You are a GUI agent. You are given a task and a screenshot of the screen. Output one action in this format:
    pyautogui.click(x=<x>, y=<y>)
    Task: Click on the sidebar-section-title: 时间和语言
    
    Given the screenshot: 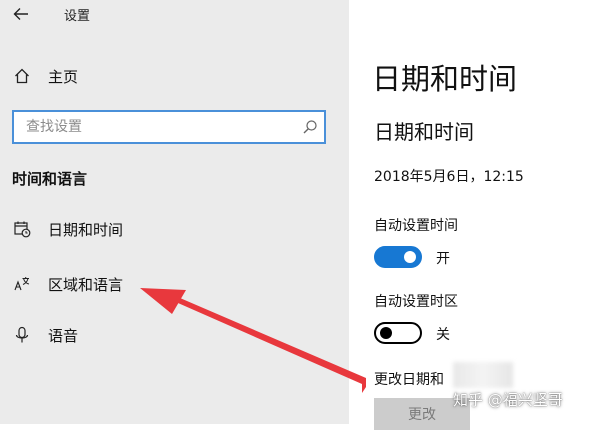 What is the action you would take?
    pyautogui.click(x=50, y=179)
    